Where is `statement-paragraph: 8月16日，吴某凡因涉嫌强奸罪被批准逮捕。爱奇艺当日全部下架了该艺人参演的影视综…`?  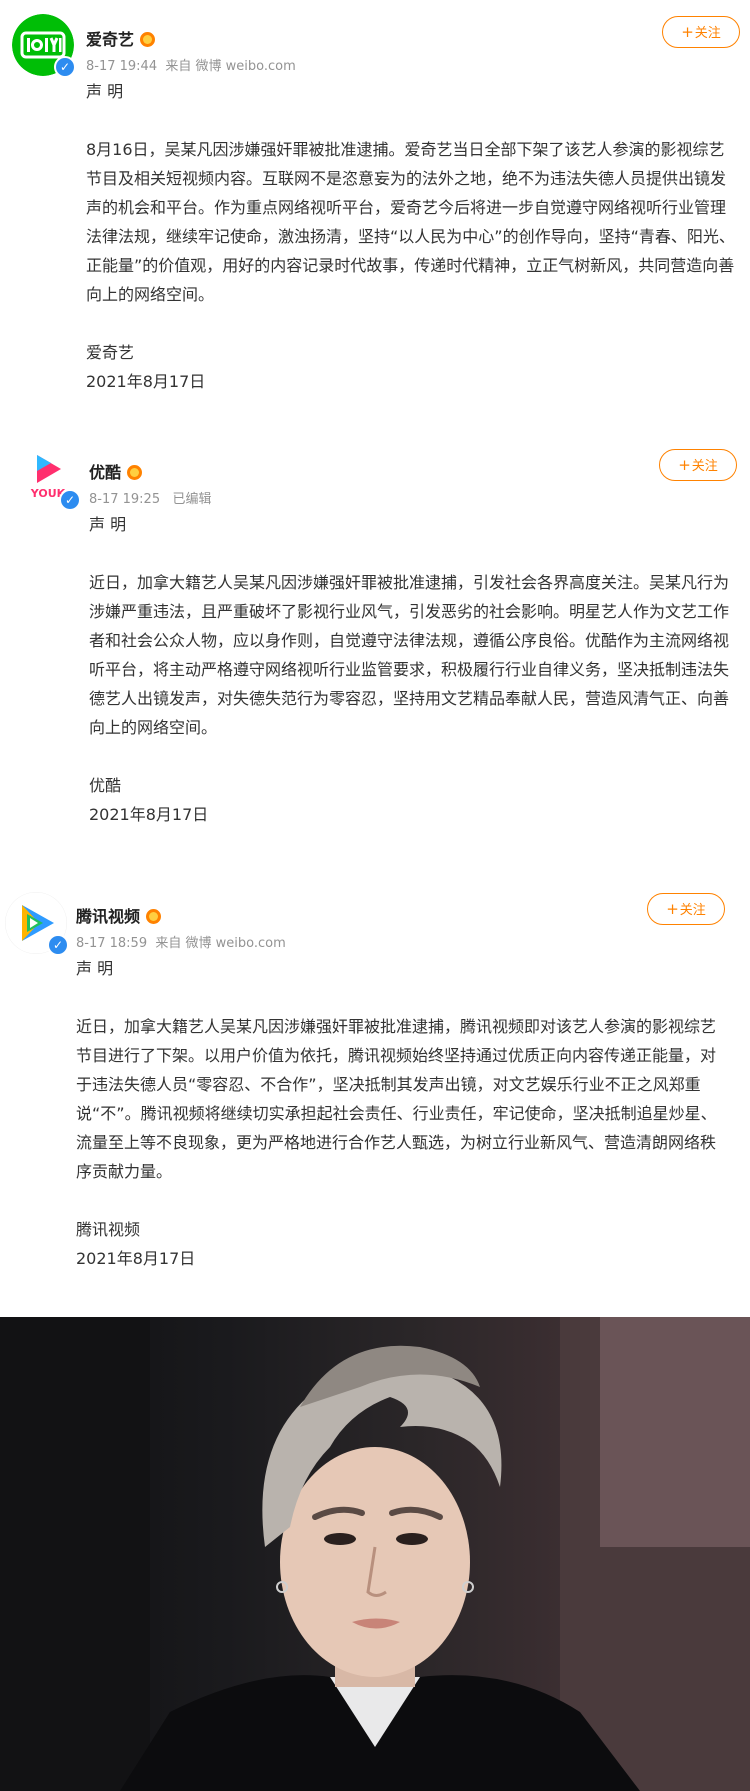
statement-paragraph: 8月16日，吴某凡因涉嫌强奸罪被批准逮捕。爱奇艺当日全部下架了该艺人参演的影视综… is located at coordinates (410, 222).